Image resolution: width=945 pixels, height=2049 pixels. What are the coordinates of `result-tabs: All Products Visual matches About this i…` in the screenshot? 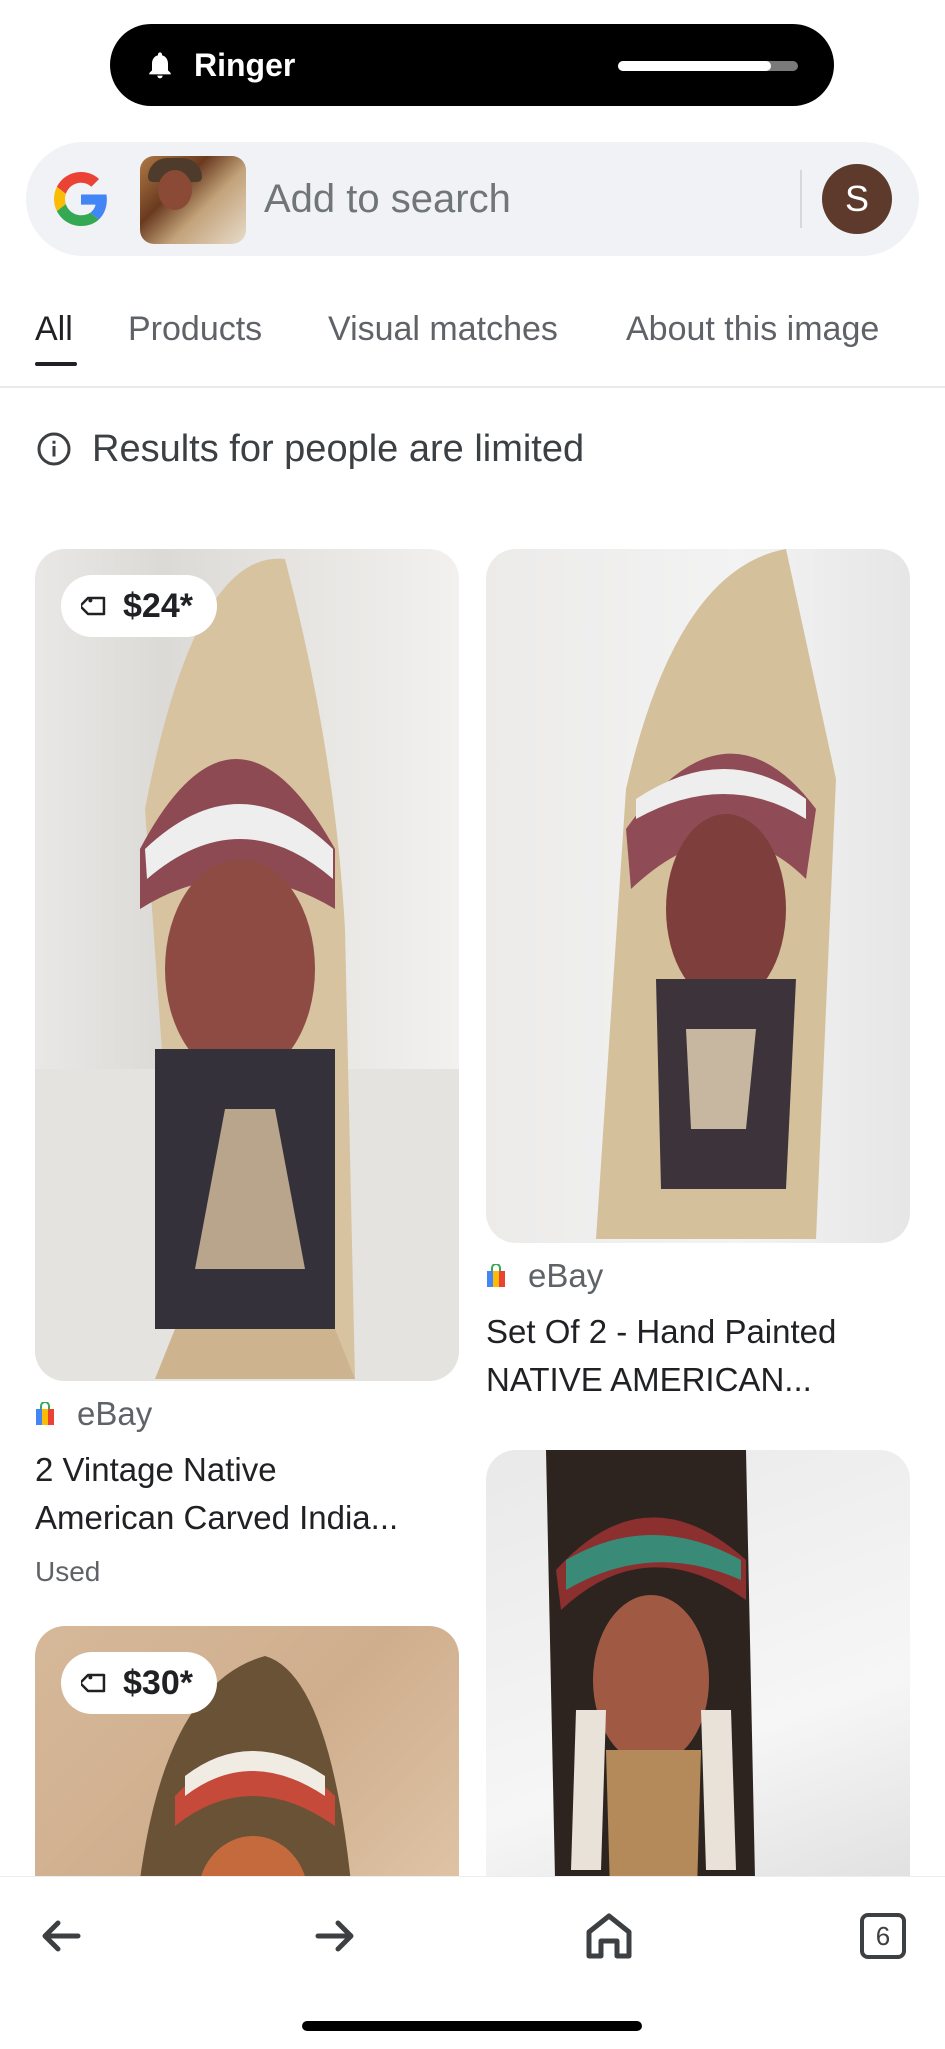 It's located at (472, 344).